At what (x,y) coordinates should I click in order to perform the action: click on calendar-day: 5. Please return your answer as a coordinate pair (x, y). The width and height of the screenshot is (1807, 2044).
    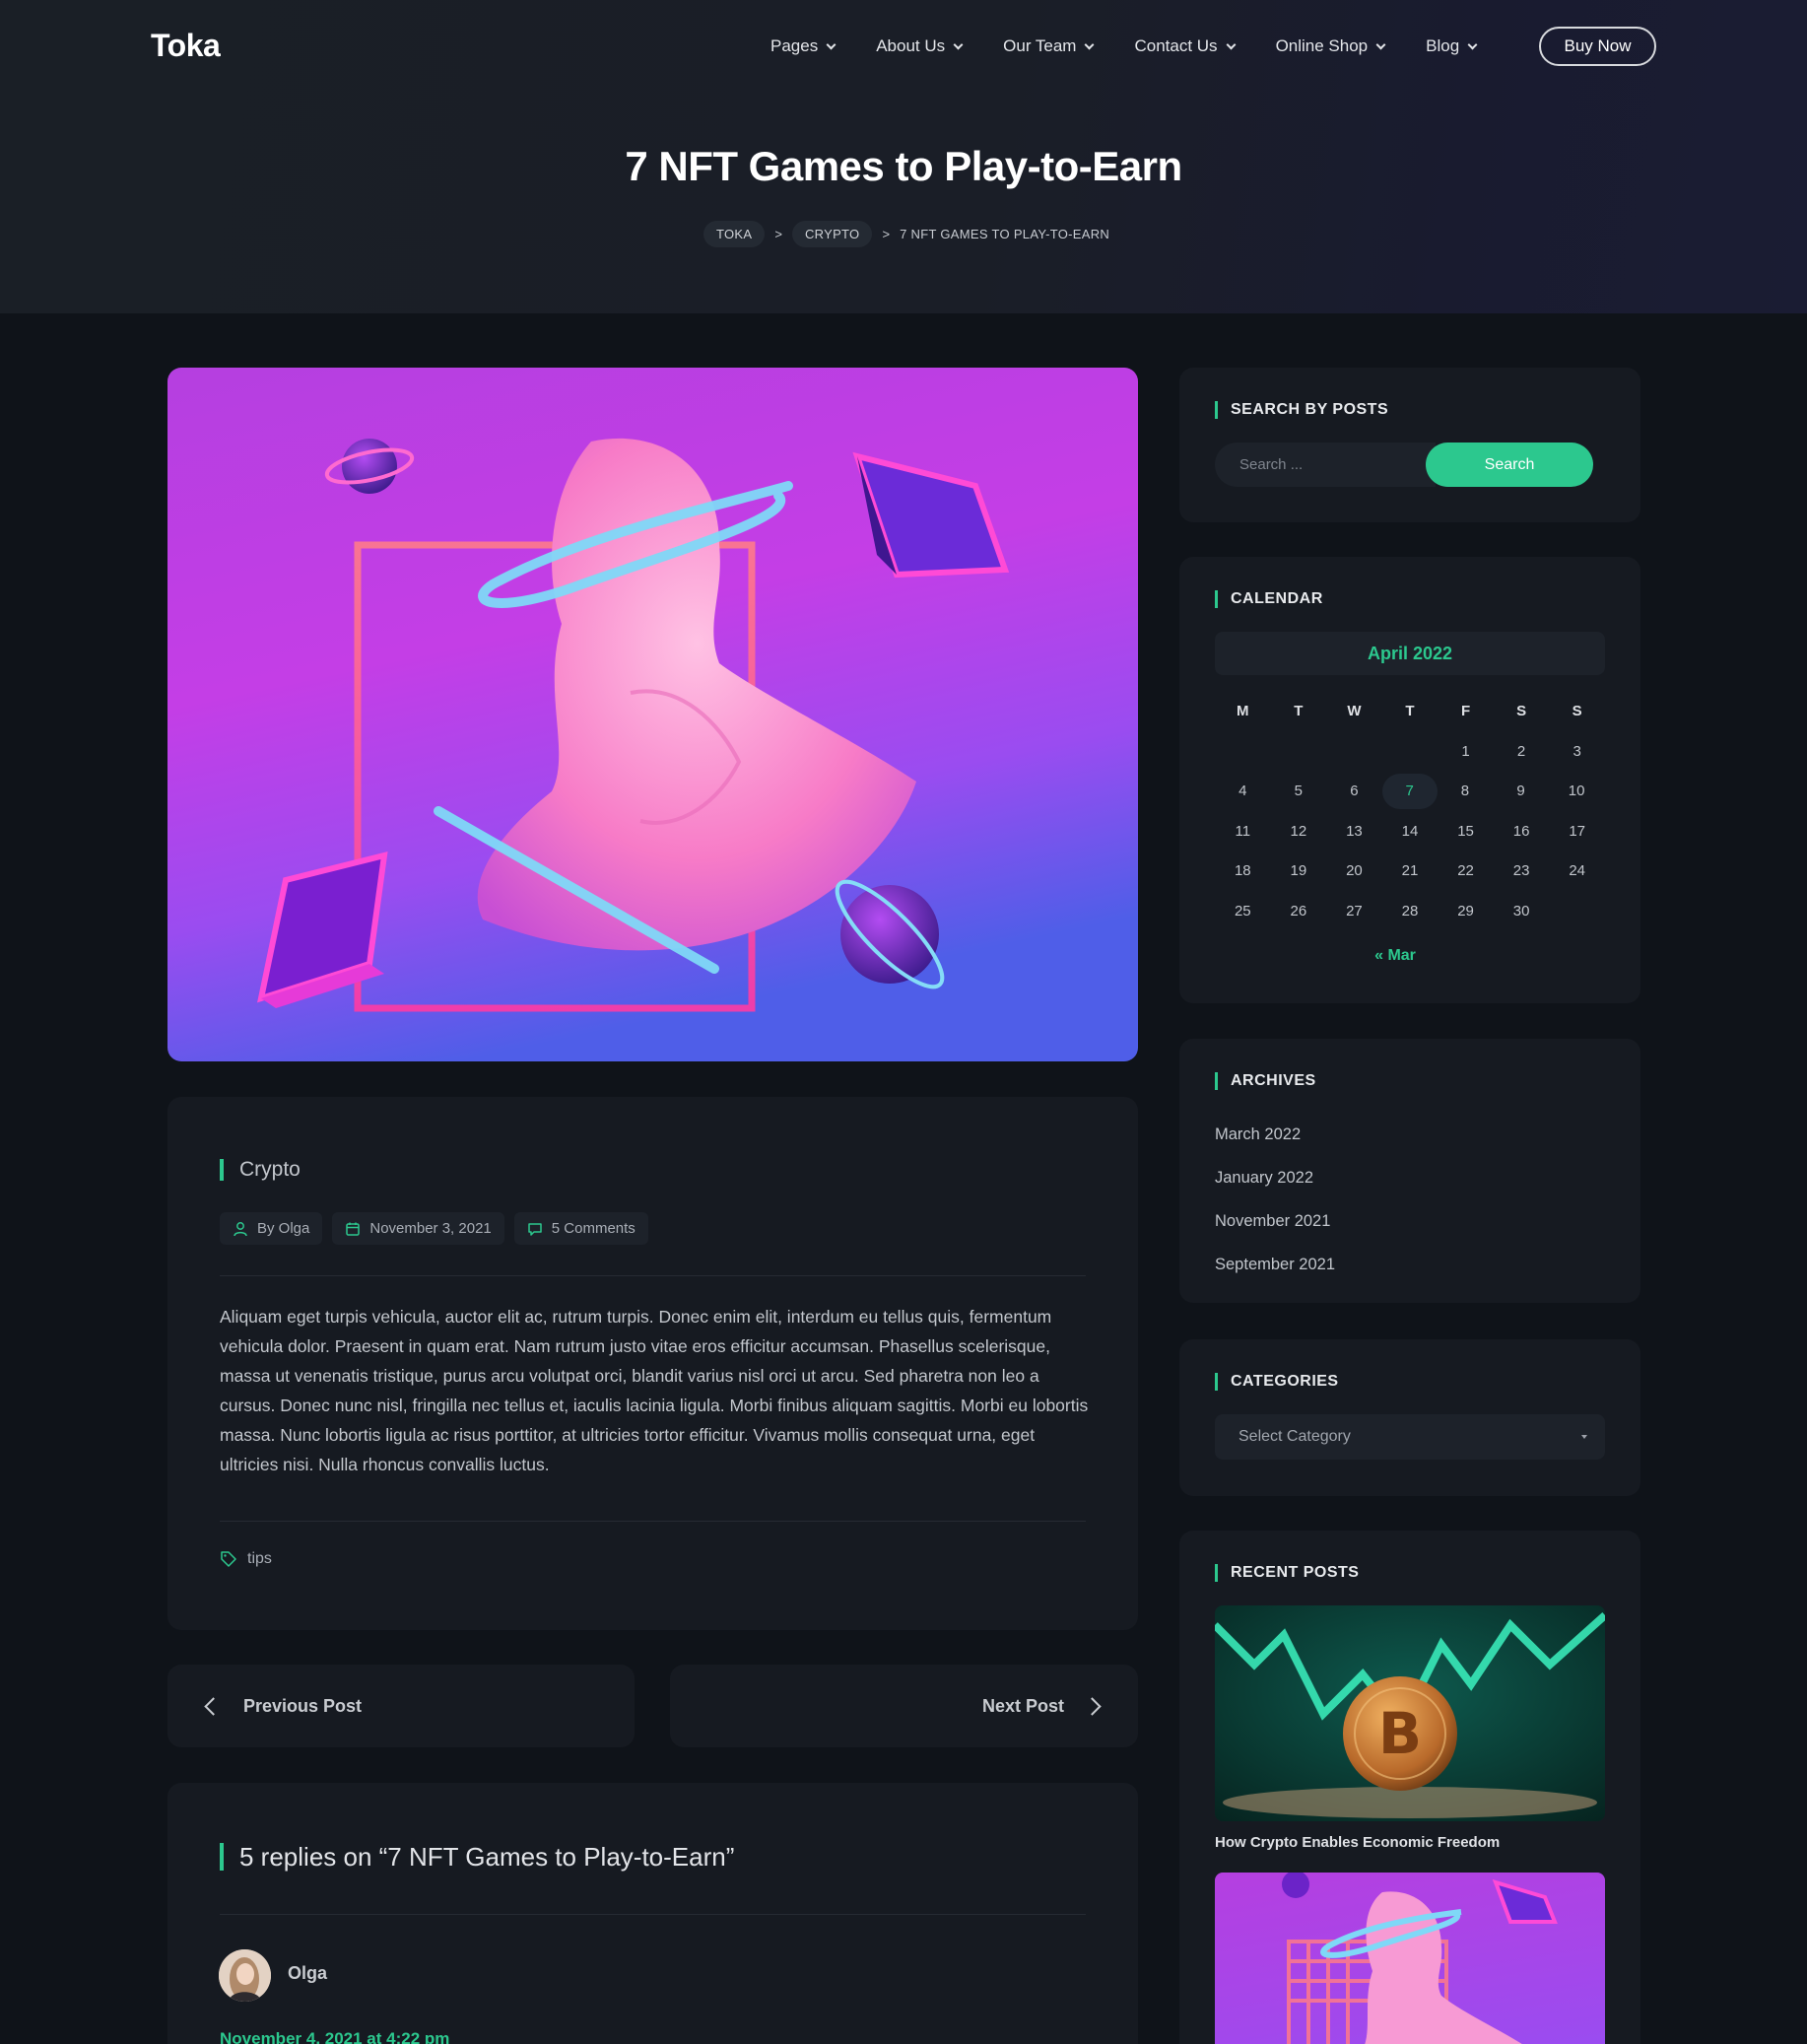
    Looking at the image, I should click on (1299, 791).